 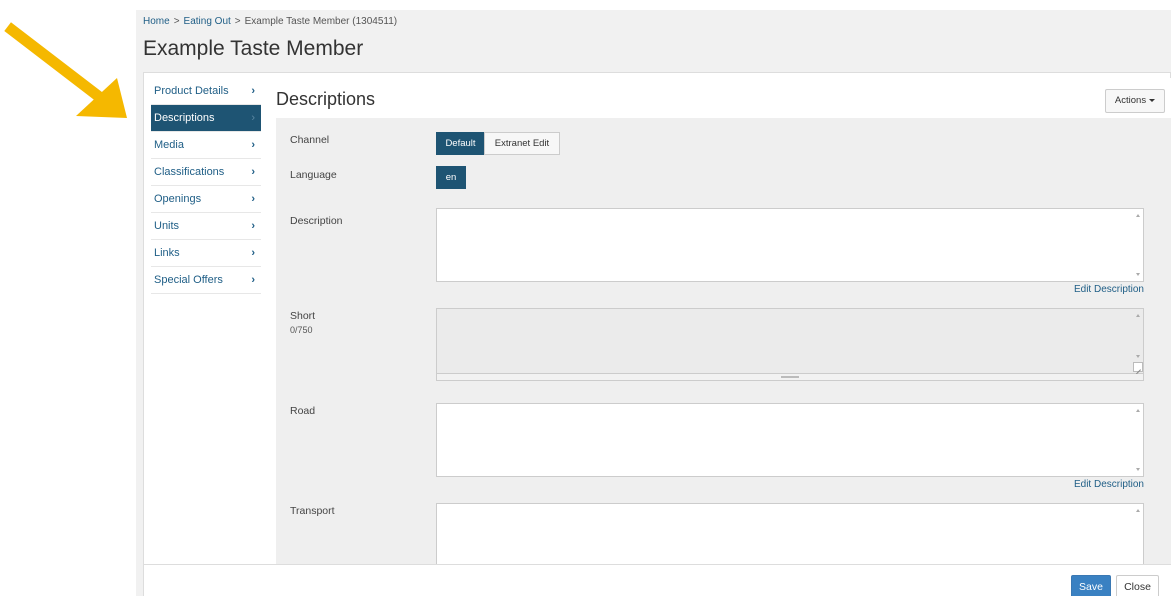 I want to click on sidebar-item-label: Media, so click(x=169, y=145).